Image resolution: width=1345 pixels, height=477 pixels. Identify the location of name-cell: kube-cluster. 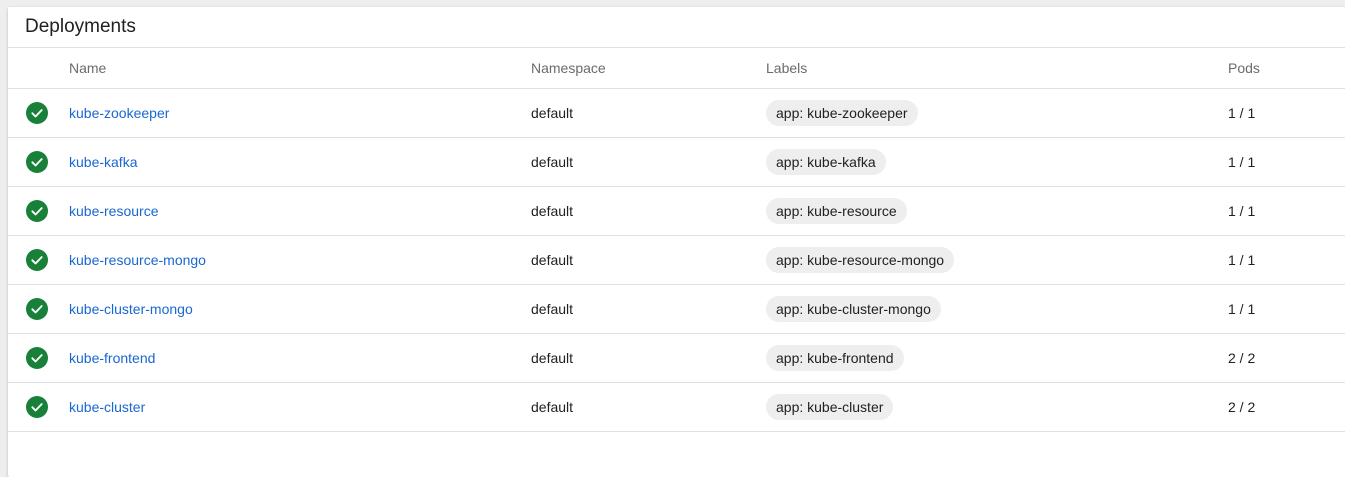
(107, 407).